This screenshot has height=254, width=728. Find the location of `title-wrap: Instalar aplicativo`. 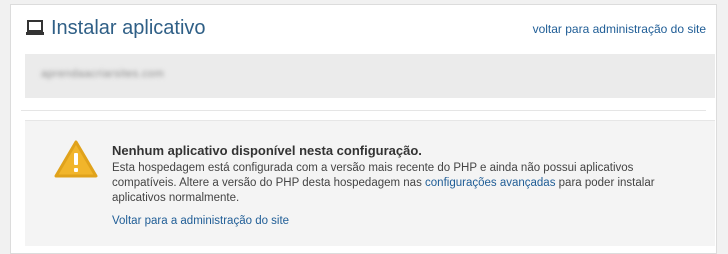

title-wrap: Instalar aplicativo is located at coordinates (115, 28).